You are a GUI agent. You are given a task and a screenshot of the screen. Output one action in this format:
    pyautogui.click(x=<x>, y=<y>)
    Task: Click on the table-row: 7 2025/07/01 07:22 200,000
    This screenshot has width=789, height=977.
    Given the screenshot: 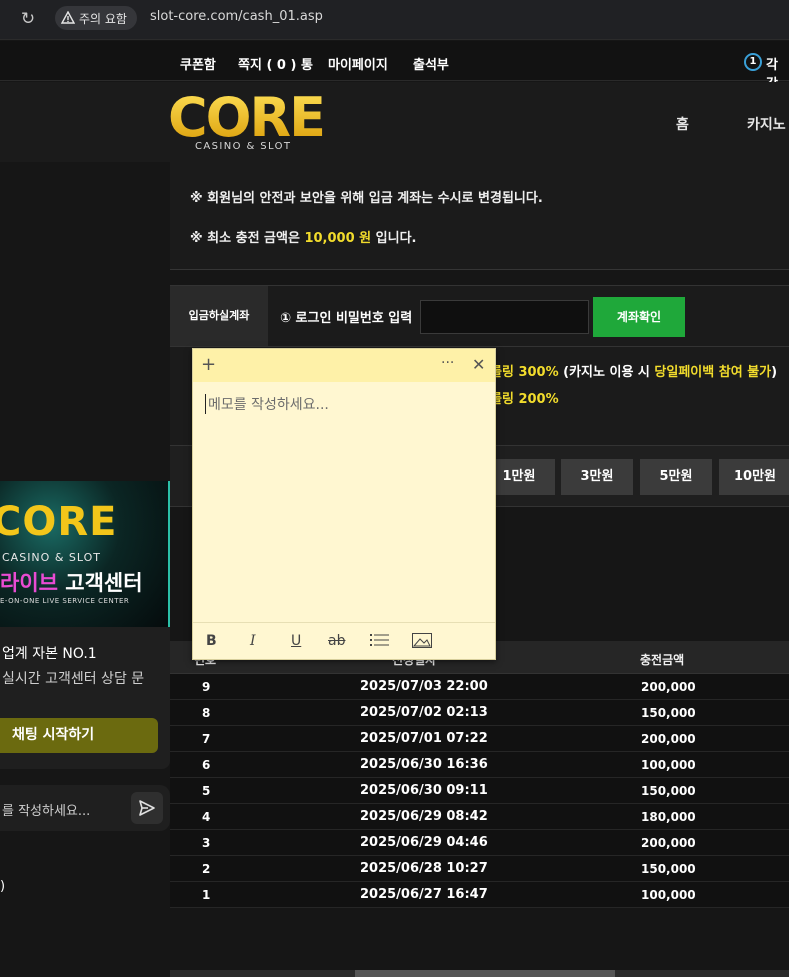 What is the action you would take?
    pyautogui.click(x=479, y=739)
    